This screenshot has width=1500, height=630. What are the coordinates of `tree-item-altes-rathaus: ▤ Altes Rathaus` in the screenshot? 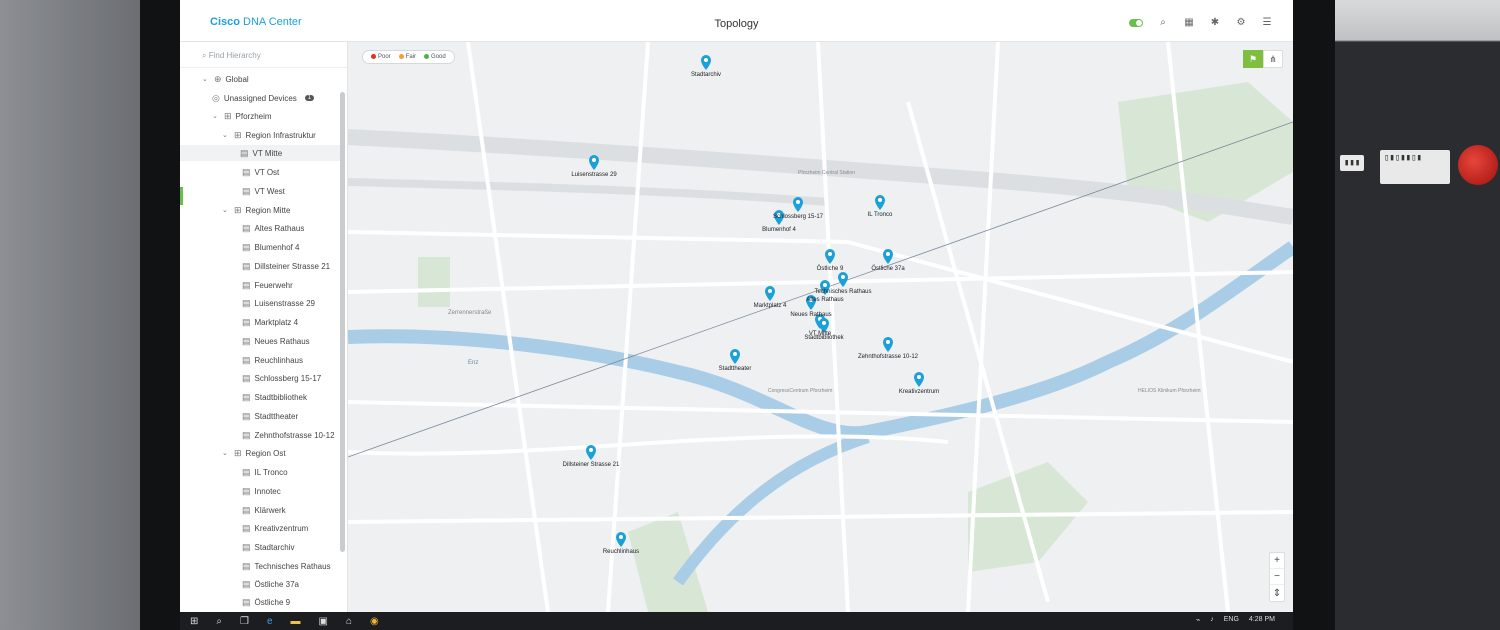 It's located at (273, 228).